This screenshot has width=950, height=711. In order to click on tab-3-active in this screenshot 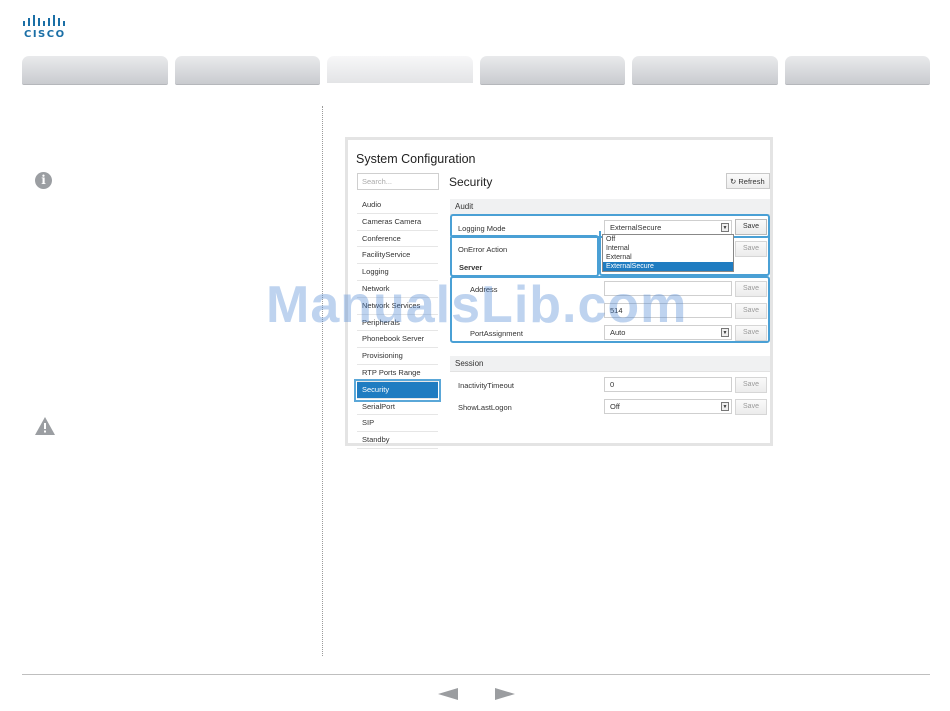, I will do `click(400, 70)`.